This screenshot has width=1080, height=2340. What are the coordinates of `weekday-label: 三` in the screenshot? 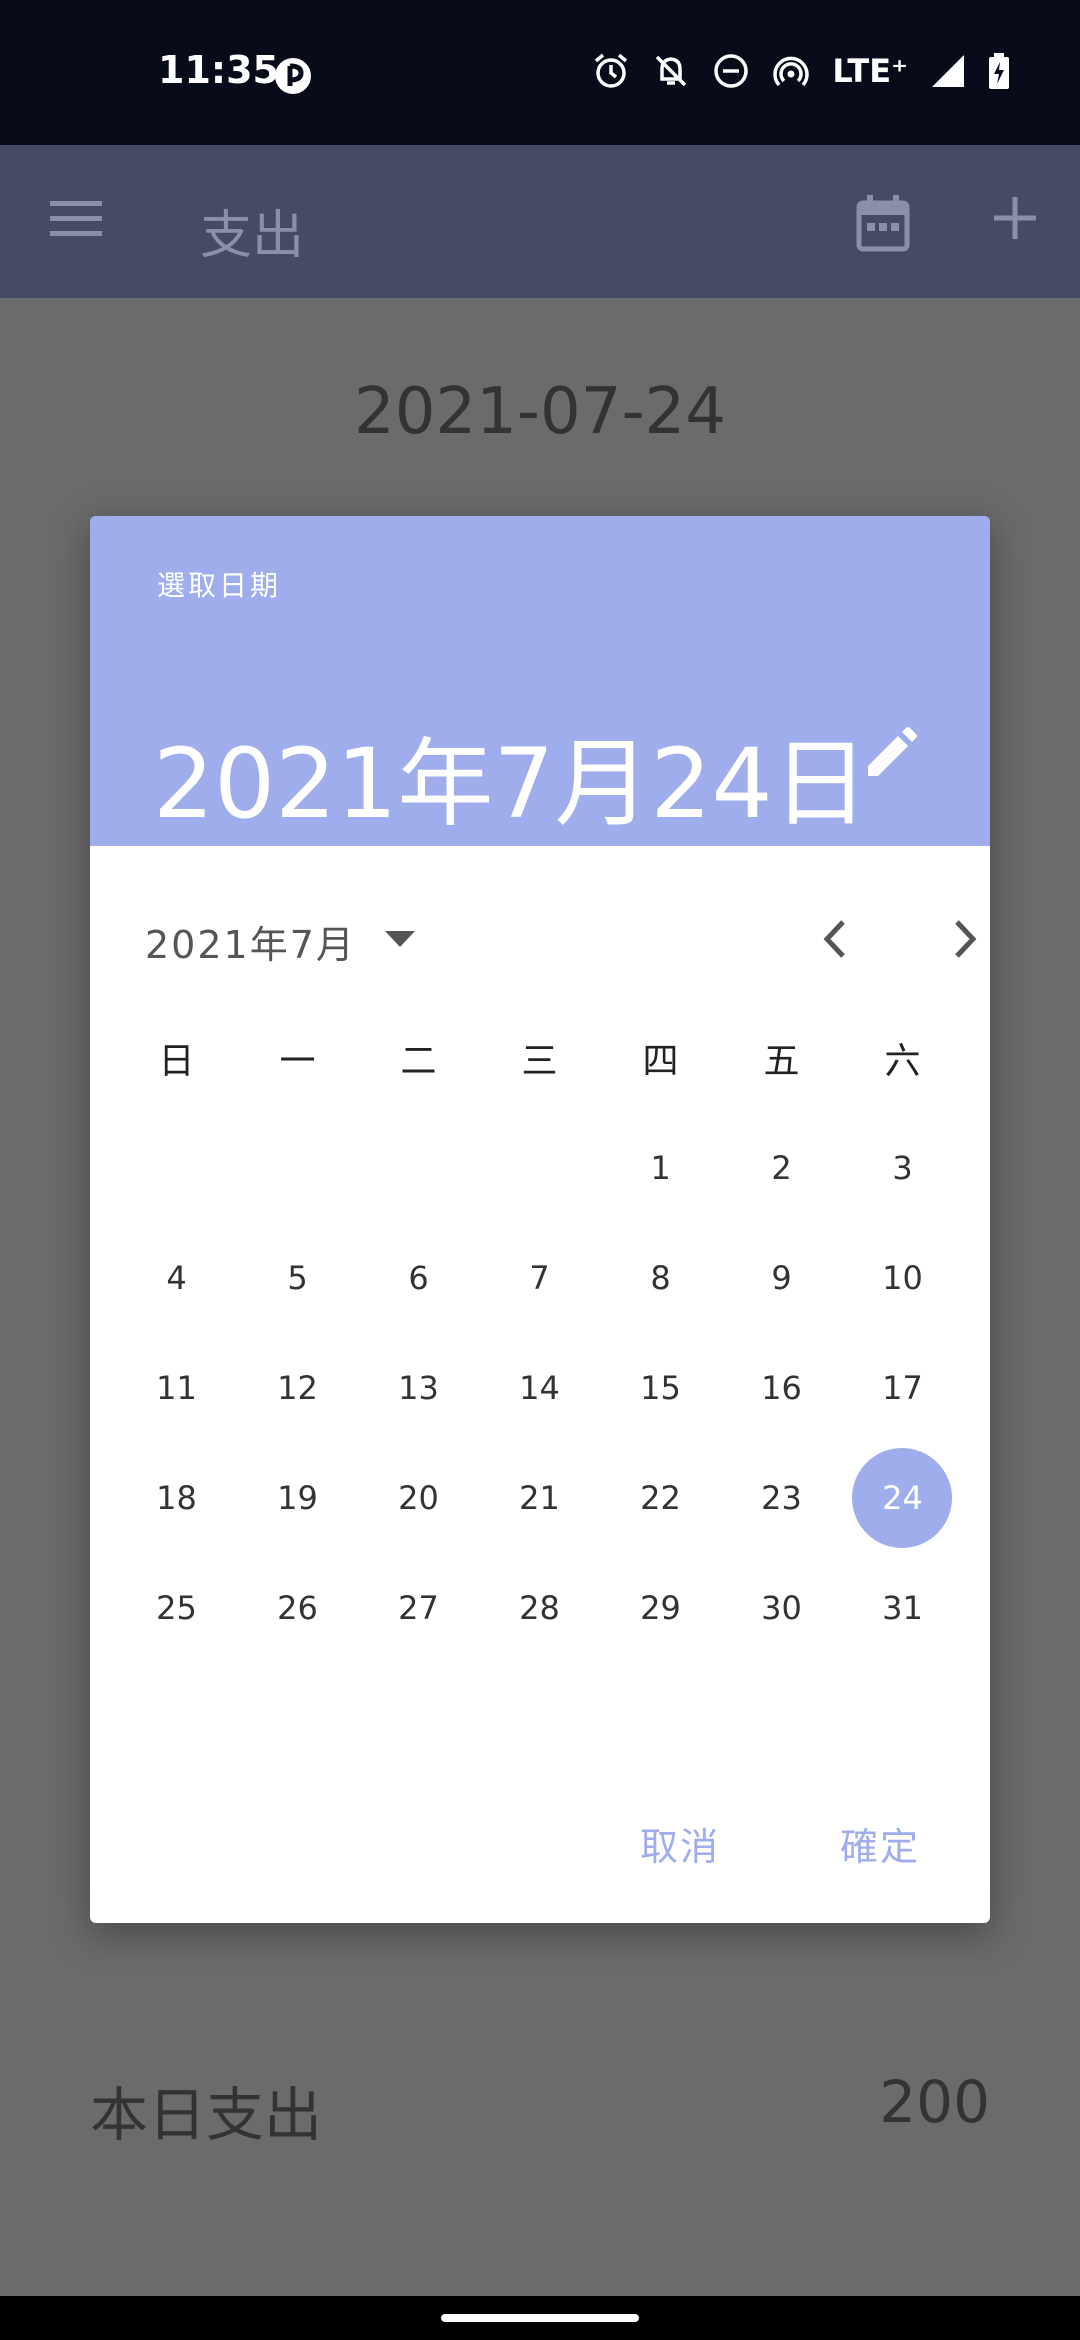 It's located at (539, 1061).